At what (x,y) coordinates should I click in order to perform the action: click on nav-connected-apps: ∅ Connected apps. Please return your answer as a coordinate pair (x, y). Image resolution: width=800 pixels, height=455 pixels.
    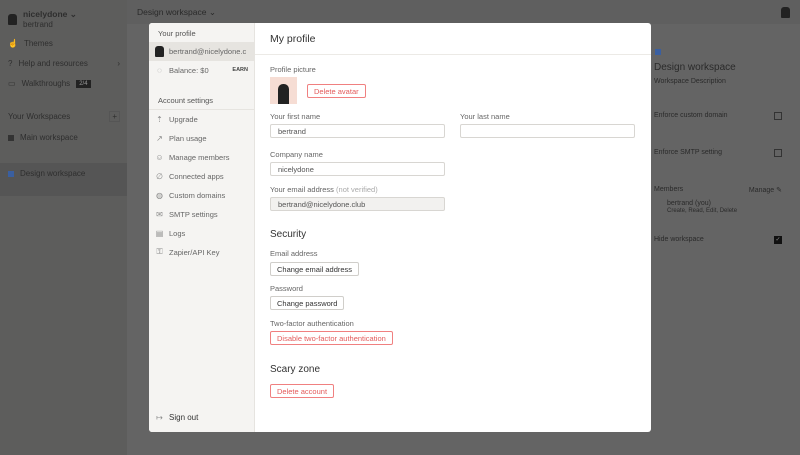
    Looking at the image, I should click on (204, 176).